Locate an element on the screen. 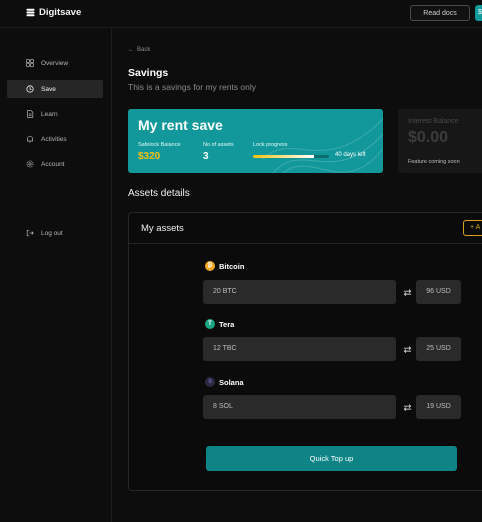 Image resolution: width=482 pixels, height=522 pixels. interest-value: $0.00 is located at coordinates (428, 137).